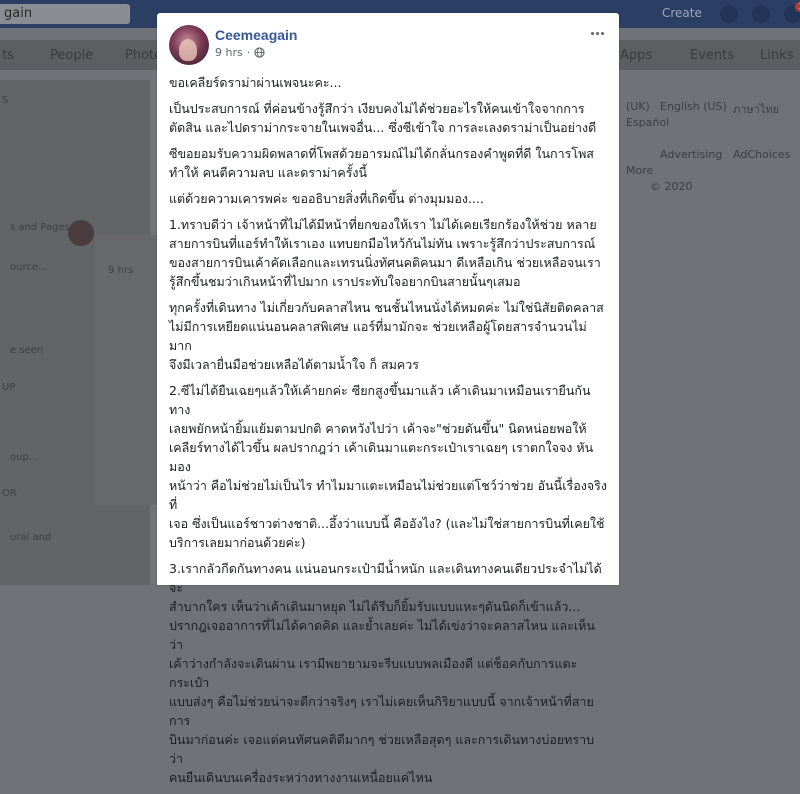 The image size is (800, 794). What do you see at coordinates (65, 14) in the screenshot?
I see `search-input: gain` at bounding box center [65, 14].